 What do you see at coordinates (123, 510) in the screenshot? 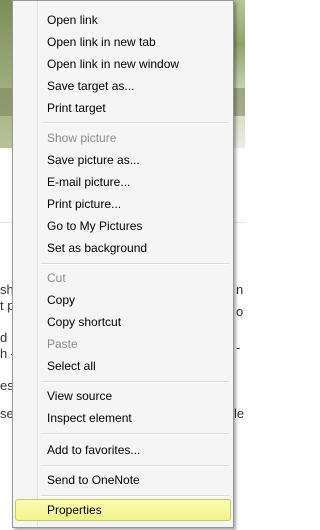
I see `menu-item-properties: Properties` at bounding box center [123, 510].